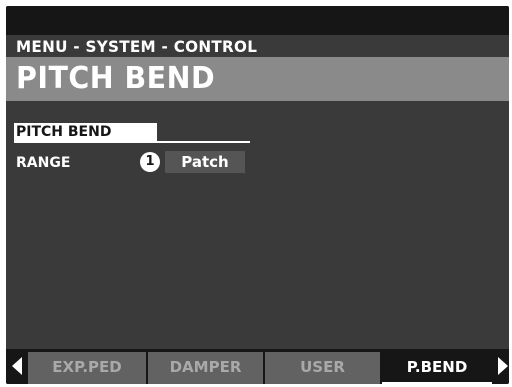 This screenshot has height=387, width=512. I want to click on triangle-left-icon, so click(17, 366).